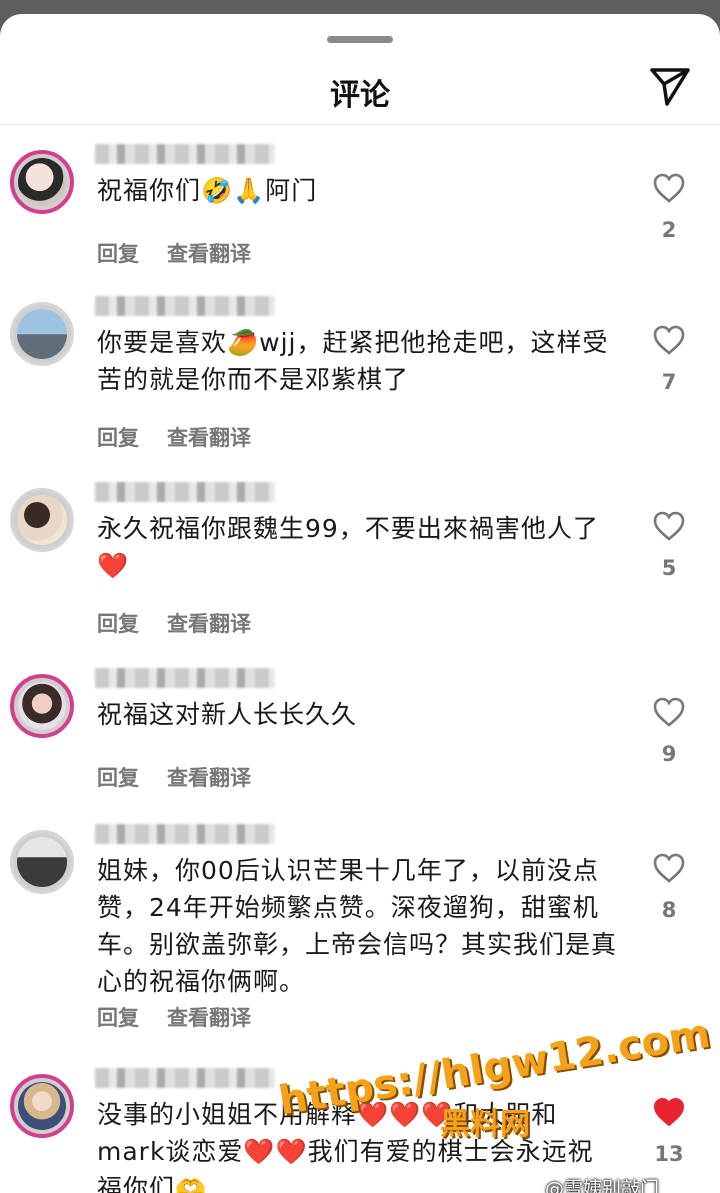 This screenshot has height=1193, width=720. What do you see at coordinates (348, 547) in the screenshot?
I see `comment-text: 永久祝福你跟魏生99，不要出來禍害他人了❤️` at bounding box center [348, 547].